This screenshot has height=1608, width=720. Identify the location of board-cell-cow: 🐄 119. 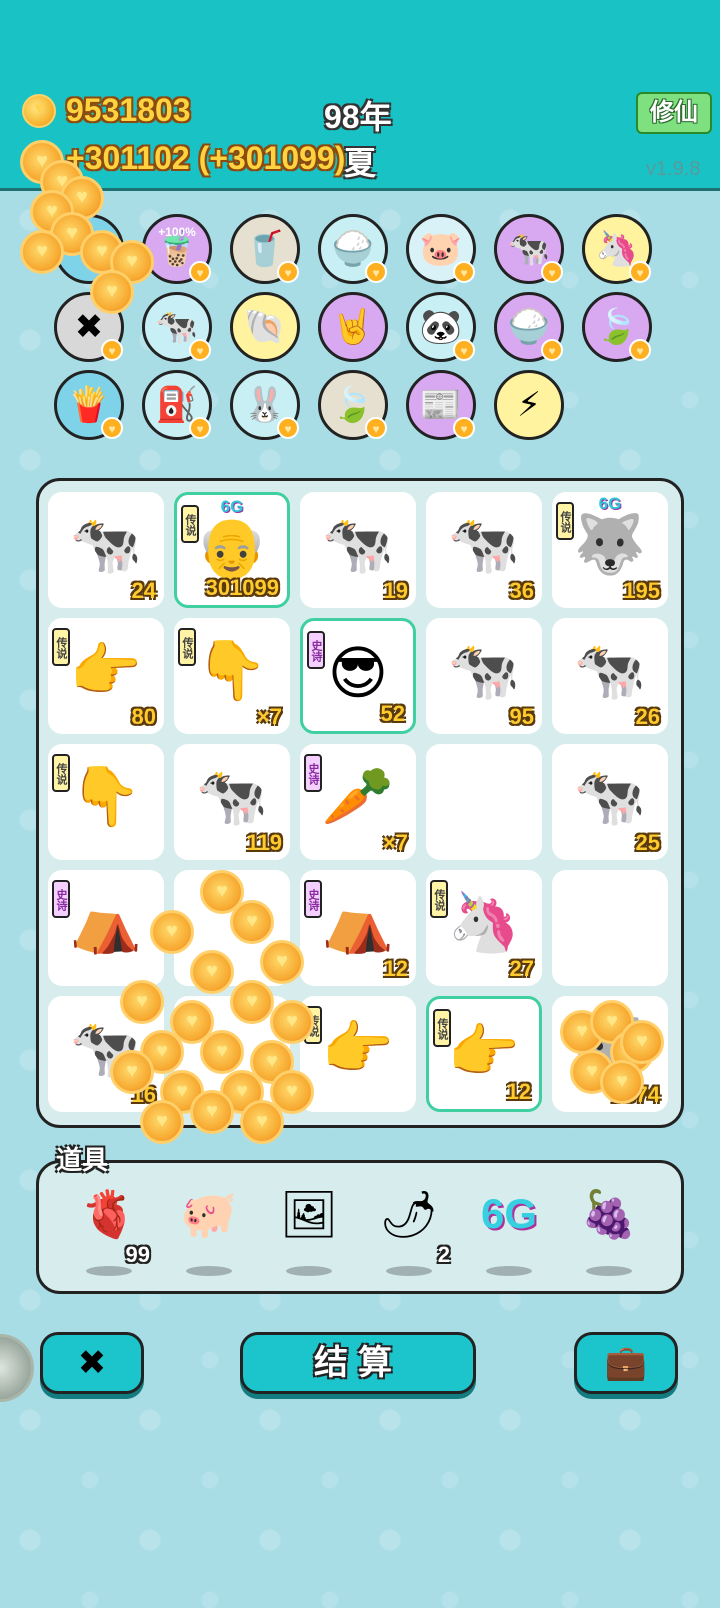
(232, 802).